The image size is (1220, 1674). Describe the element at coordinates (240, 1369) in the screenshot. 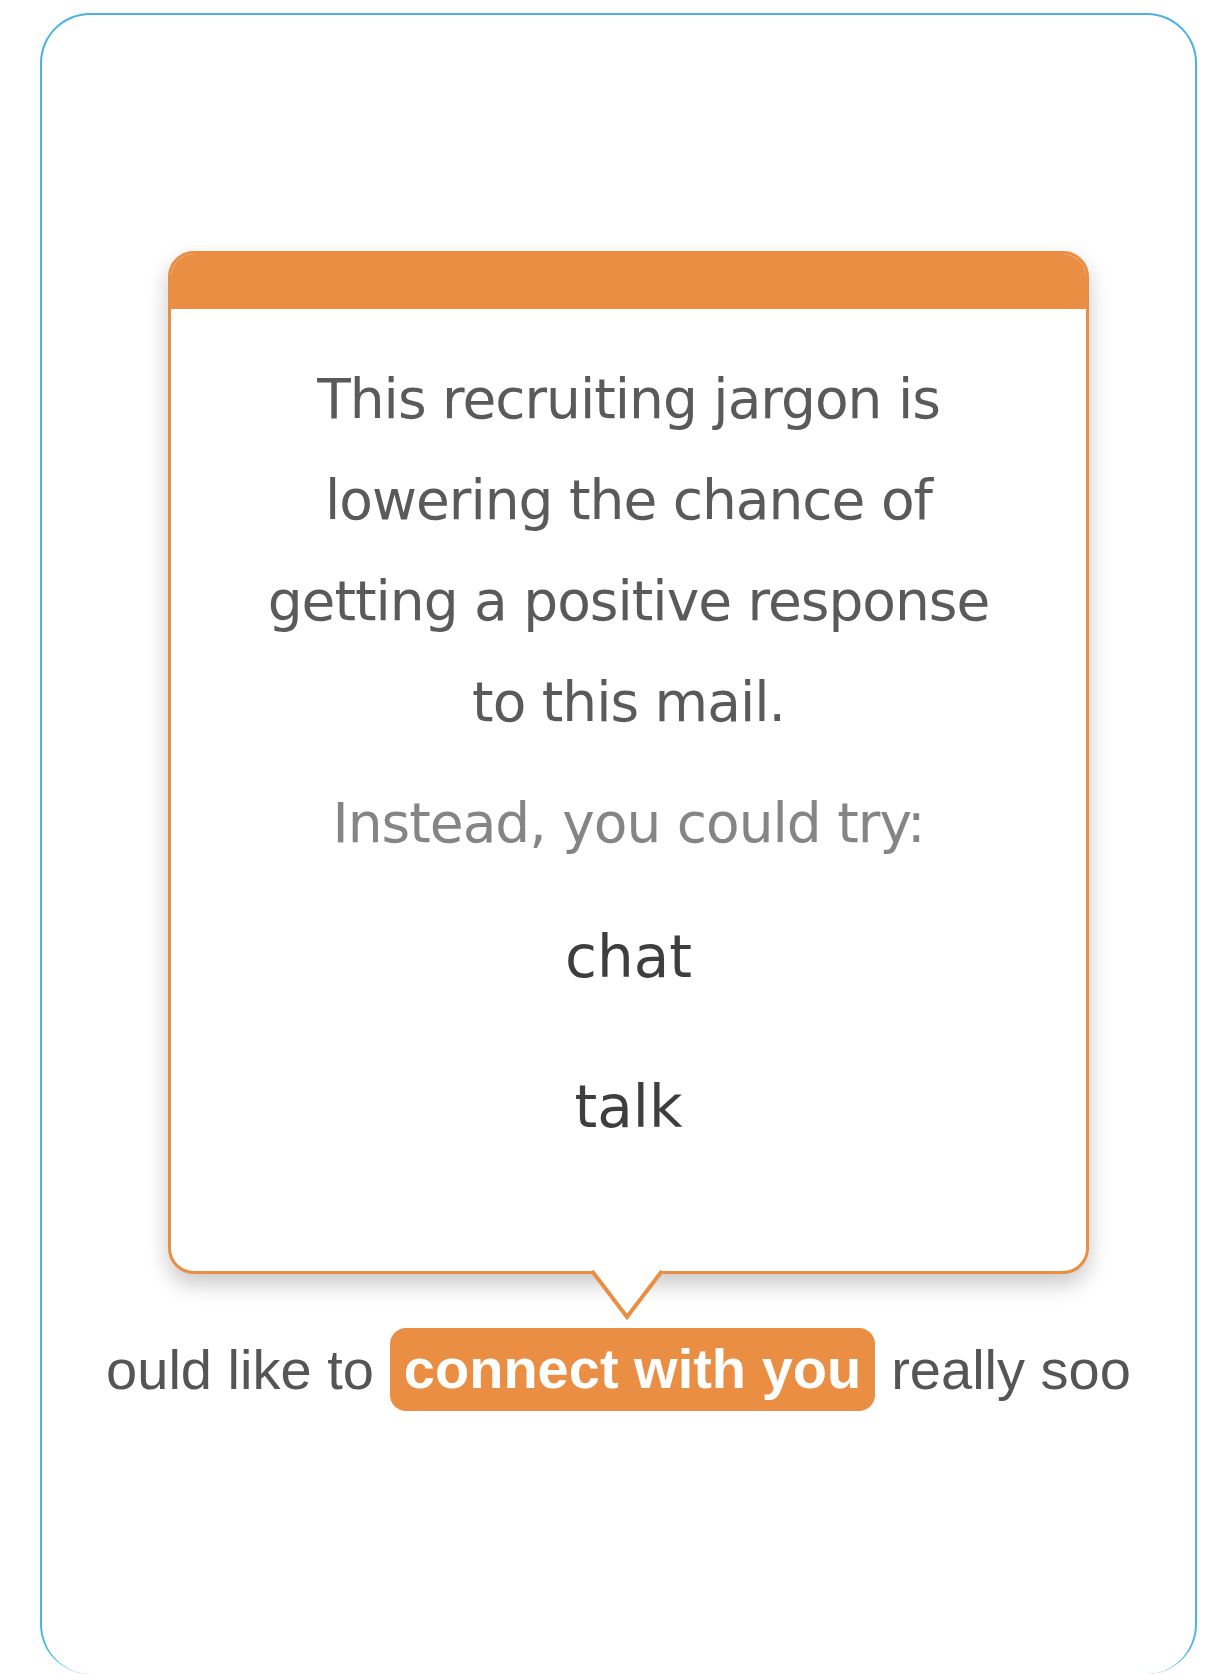

I see `sentence-text: ould like to` at that location.